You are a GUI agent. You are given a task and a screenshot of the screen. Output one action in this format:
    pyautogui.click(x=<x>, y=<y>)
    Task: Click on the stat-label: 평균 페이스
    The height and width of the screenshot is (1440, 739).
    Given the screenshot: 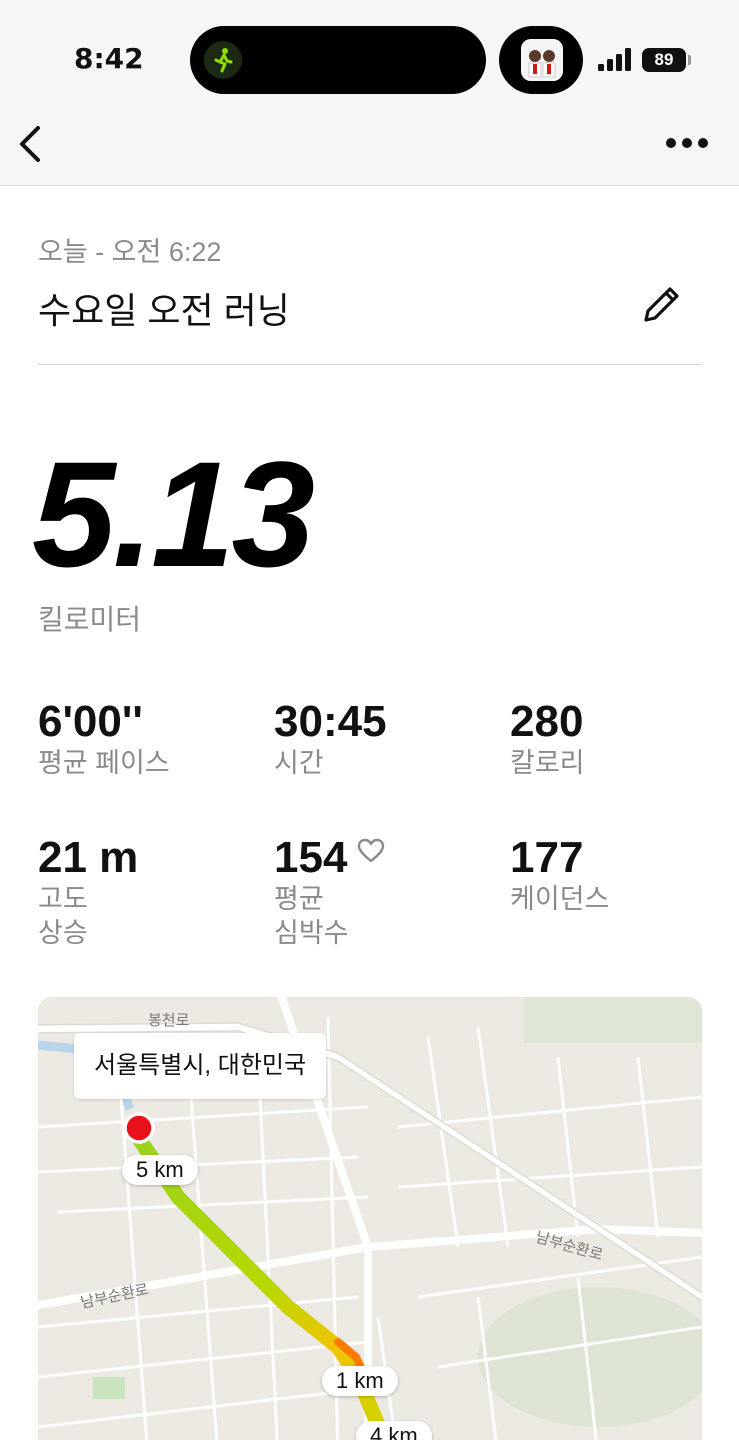 What is the action you would take?
    pyautogui.click(x=104, y=763)
    